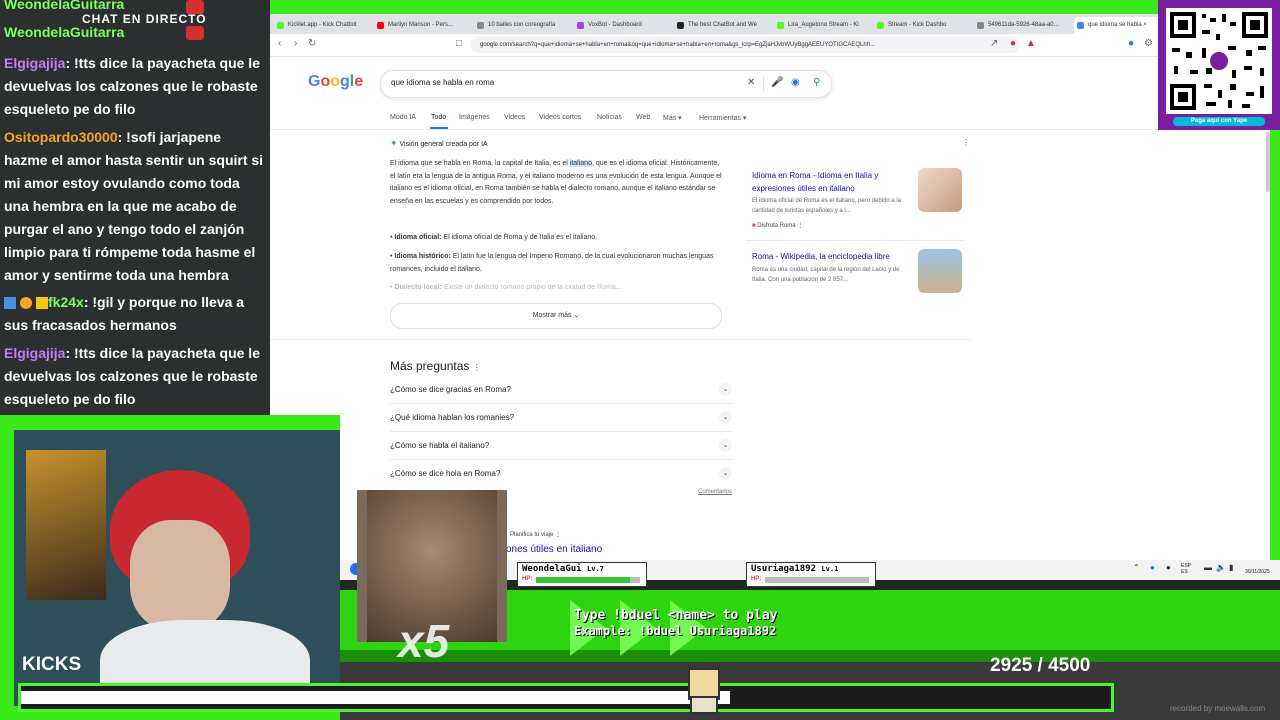 This screenshot has width=1280, height=720. Describe the element at coordinates (704, 705) in the screenshot. I see `sprite-body` at that location.